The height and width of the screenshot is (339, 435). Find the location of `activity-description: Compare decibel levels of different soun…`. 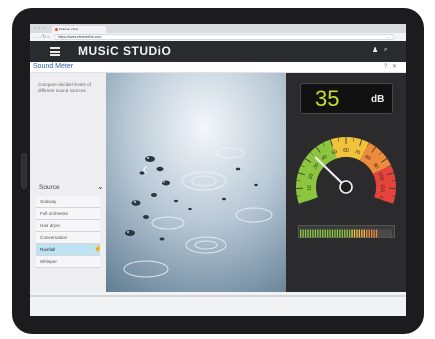

activity-description: Compare decibel levels of different soun… is located at coordinates (64, 87).